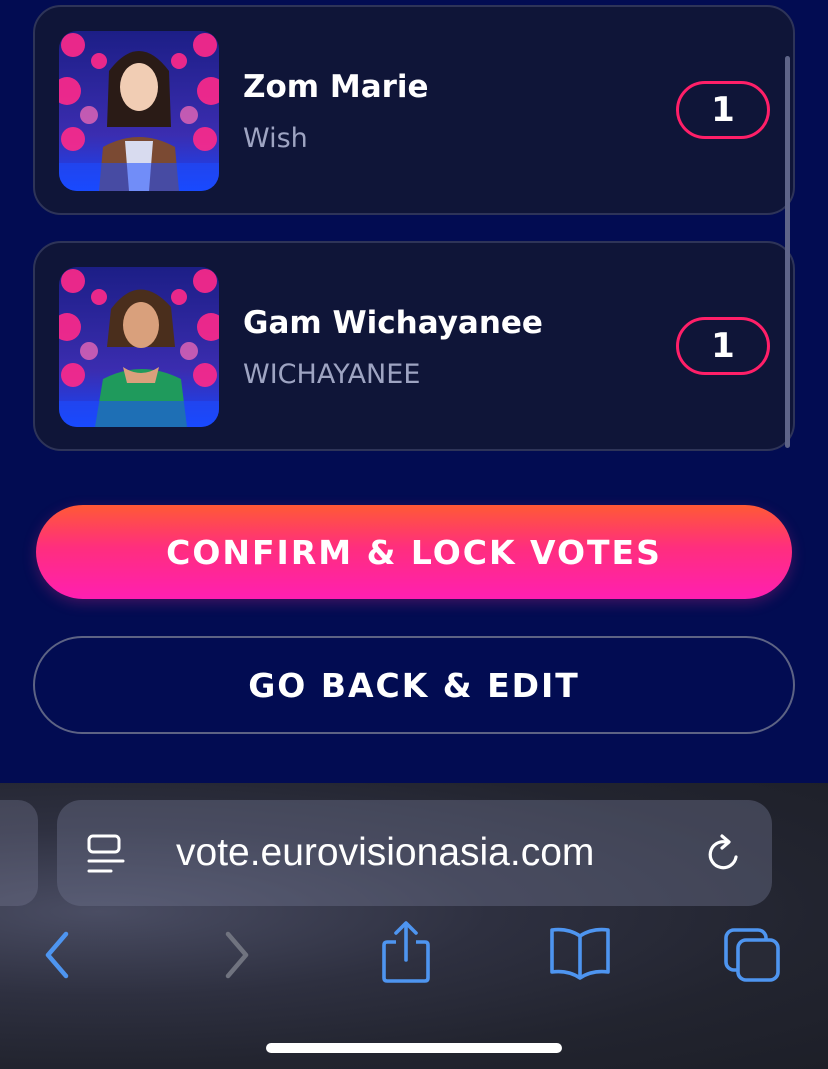  What do you see at coordinates (106, 855) in the screenshot?
I see `reader-mode-icon` at bounding box center [106, 855].